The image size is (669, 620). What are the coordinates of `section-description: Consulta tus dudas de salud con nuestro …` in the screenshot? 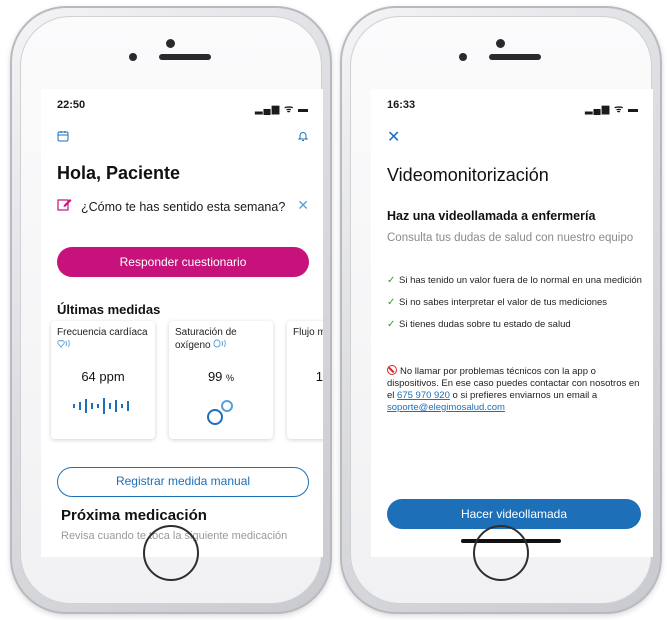 It's located at (510, 238).